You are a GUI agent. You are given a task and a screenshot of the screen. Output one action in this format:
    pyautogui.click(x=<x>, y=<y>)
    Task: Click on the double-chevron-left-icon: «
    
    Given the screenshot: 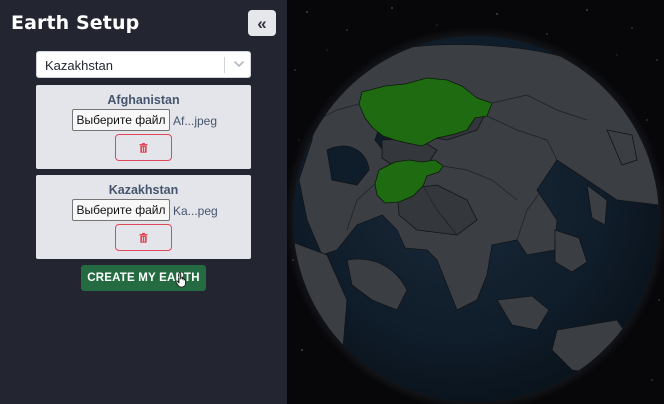 What is the action you would take?
    pyautogui.click(x=262, y=23)
    